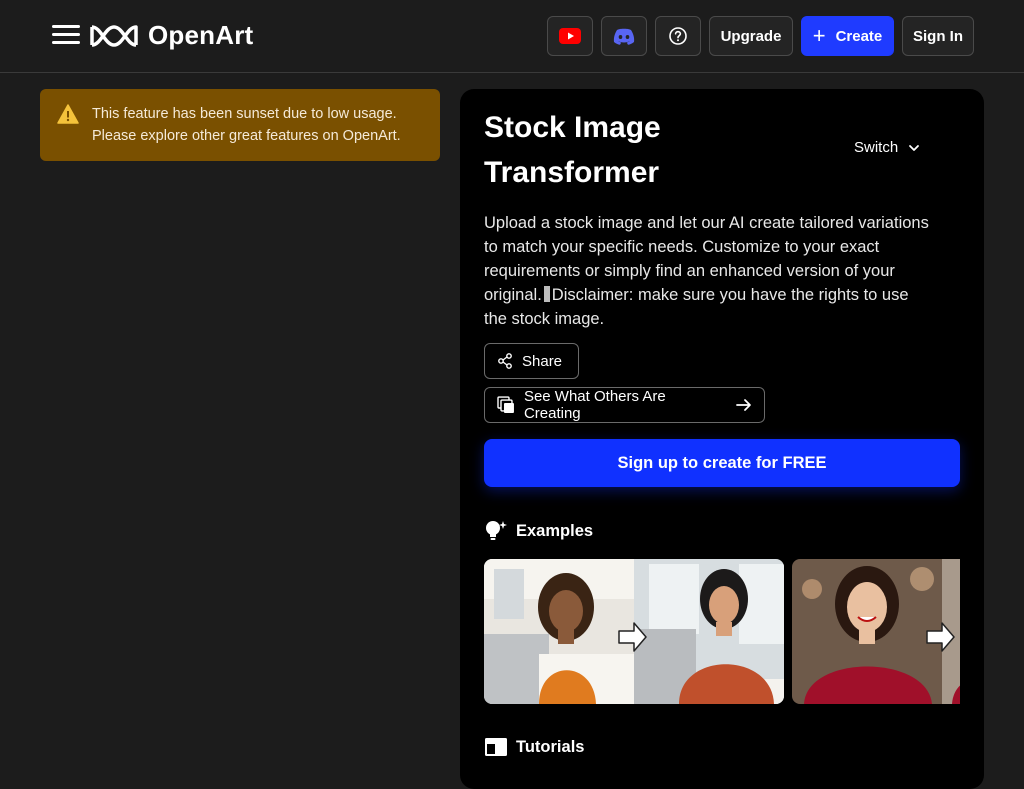 The width and height of the screenshot is (1024, 789). I want to click on help-button, so click(678, 36).